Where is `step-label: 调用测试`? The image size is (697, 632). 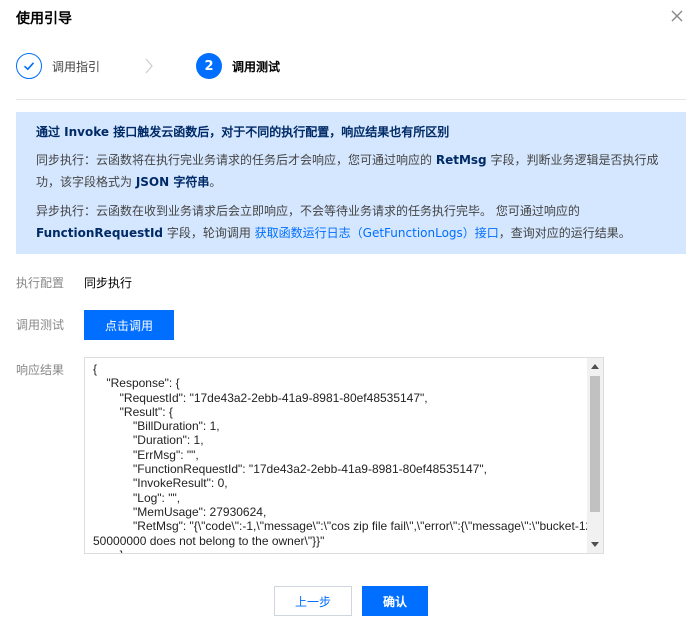 step-label: 调用测试 is located at coordinates (256, 66).